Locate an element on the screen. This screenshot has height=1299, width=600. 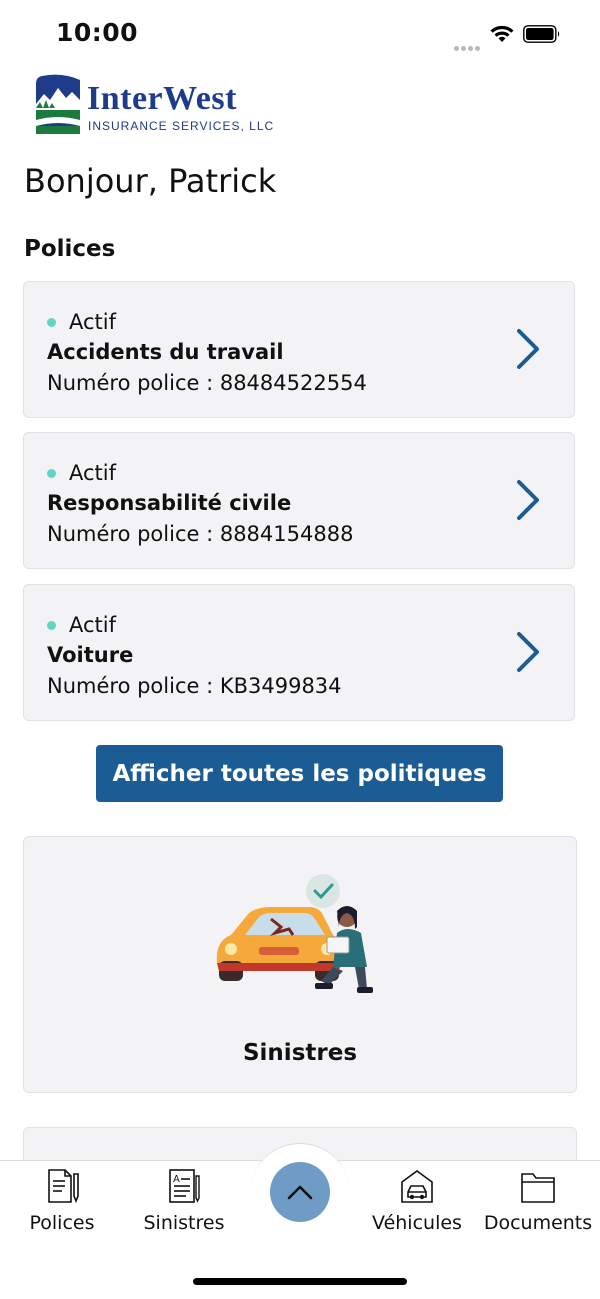
status-bar: 10:00 is located at coordinates (300, 33).